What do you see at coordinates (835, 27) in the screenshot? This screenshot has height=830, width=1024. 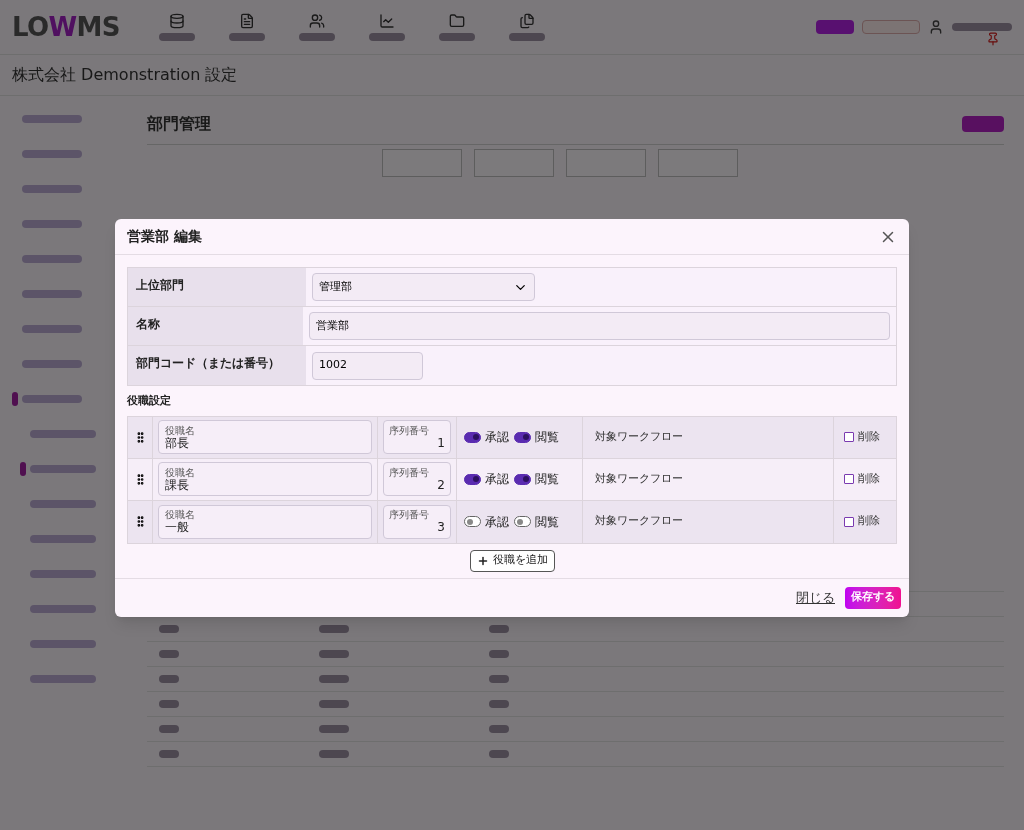 I see `plan-badge` at bounding box center [835, 27].